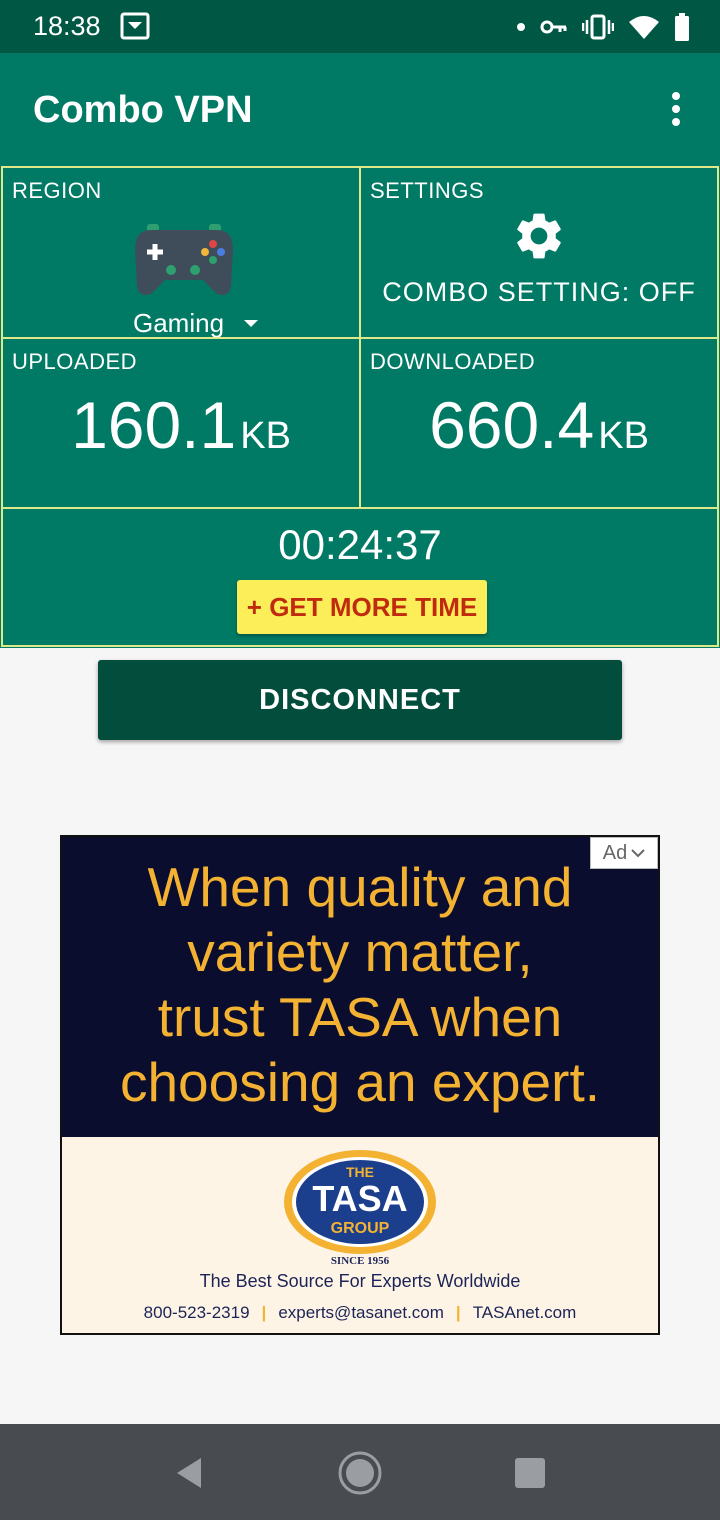 The width and height of the screenshot is (720, 1520). What do you see at coordinates (197, 1313) in the screenshot?
I see `ad-phone: 800-523-2319` at bounding box center [197, 1313].